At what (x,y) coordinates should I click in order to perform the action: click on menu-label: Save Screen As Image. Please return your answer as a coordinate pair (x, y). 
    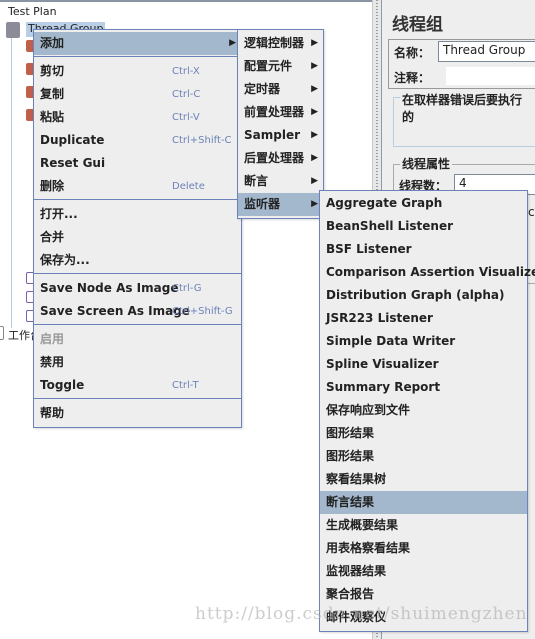
    Looking at the image, I should click on (115, 311).